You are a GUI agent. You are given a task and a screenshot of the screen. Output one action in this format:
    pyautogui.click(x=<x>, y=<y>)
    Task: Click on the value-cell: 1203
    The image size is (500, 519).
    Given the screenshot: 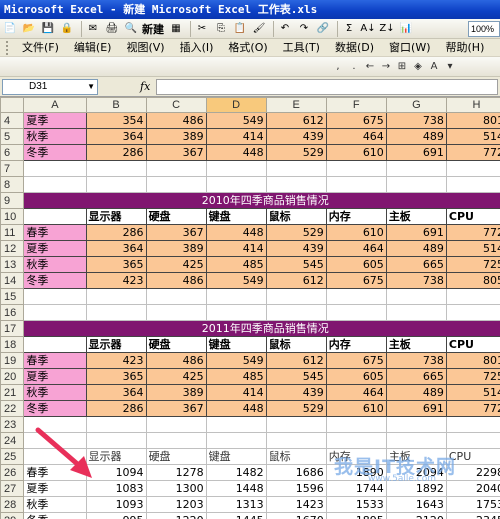 What is the action you would take?
    pyautogui.click(x=176, y=504)
    